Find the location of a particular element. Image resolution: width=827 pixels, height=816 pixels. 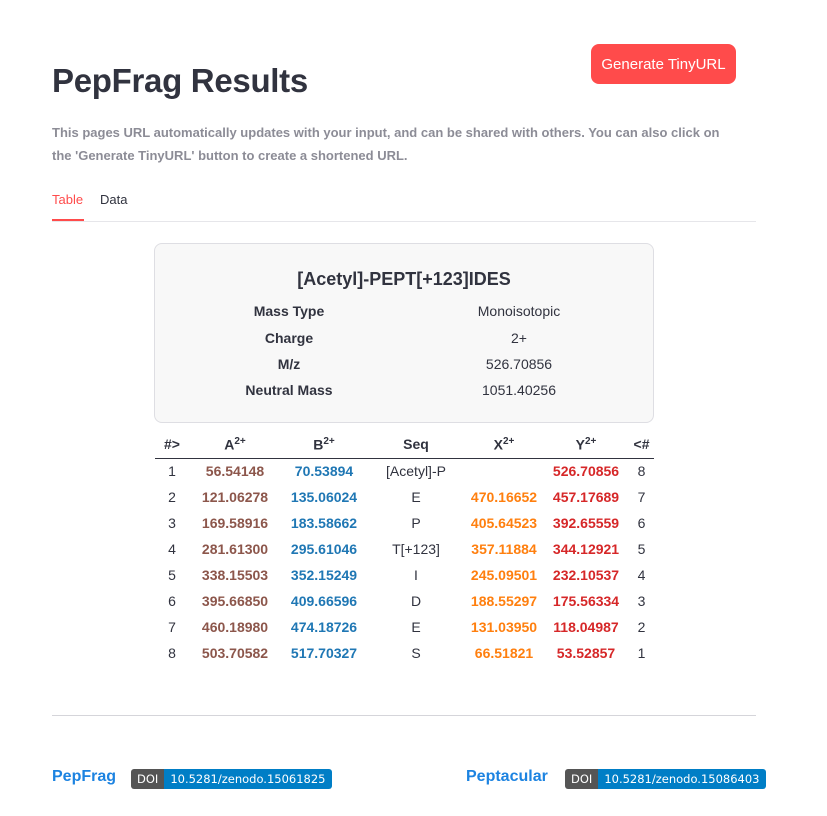

summary-label: M/z is located at coordinates (289, 364).